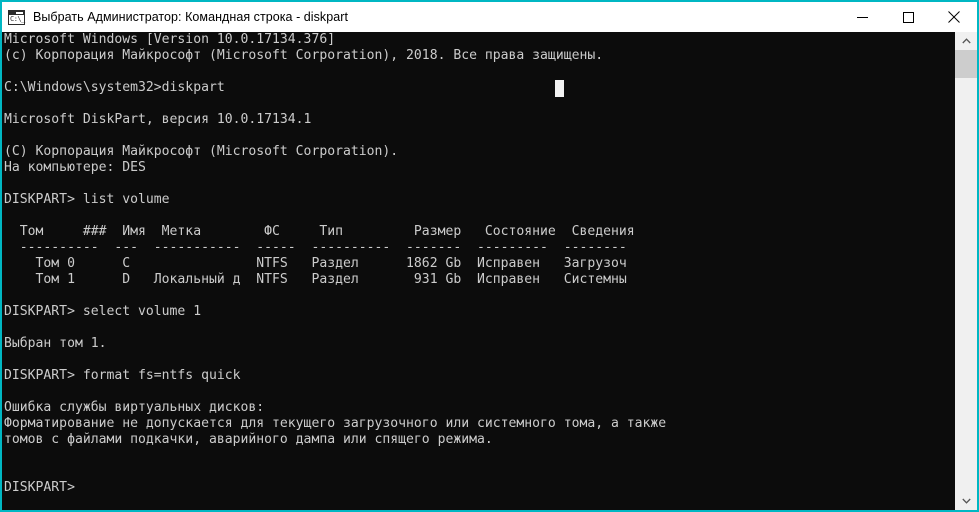 This screenshot has width=979, height=512. I want to click on chevron-up-icon, so click(966, 41).